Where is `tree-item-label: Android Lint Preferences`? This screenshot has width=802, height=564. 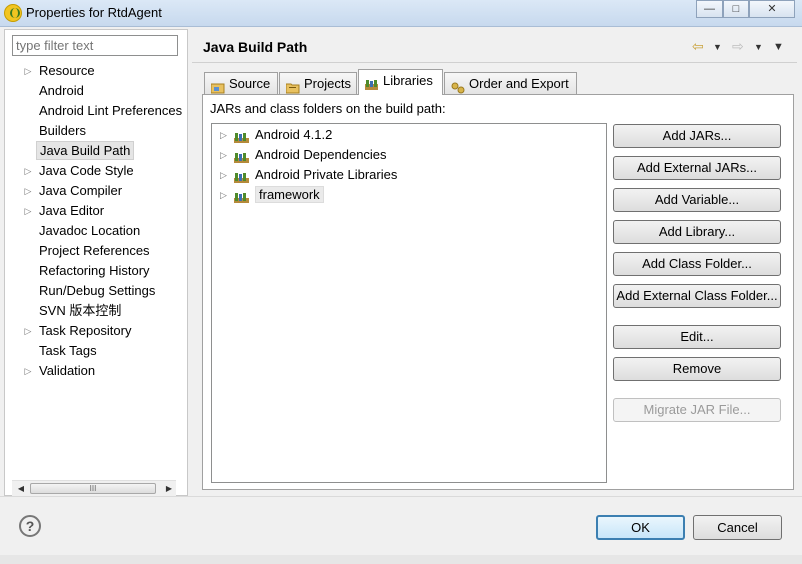 tree-item-label: Android Lint Preferences is located at coordinates (111, 110).